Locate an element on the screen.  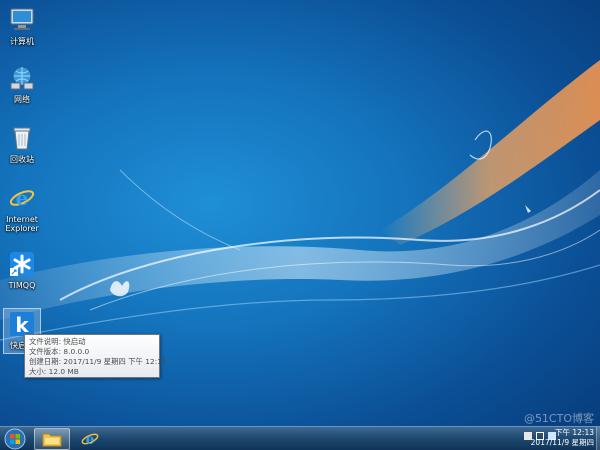
show-desktop-button is located at coordinates (598, 438).